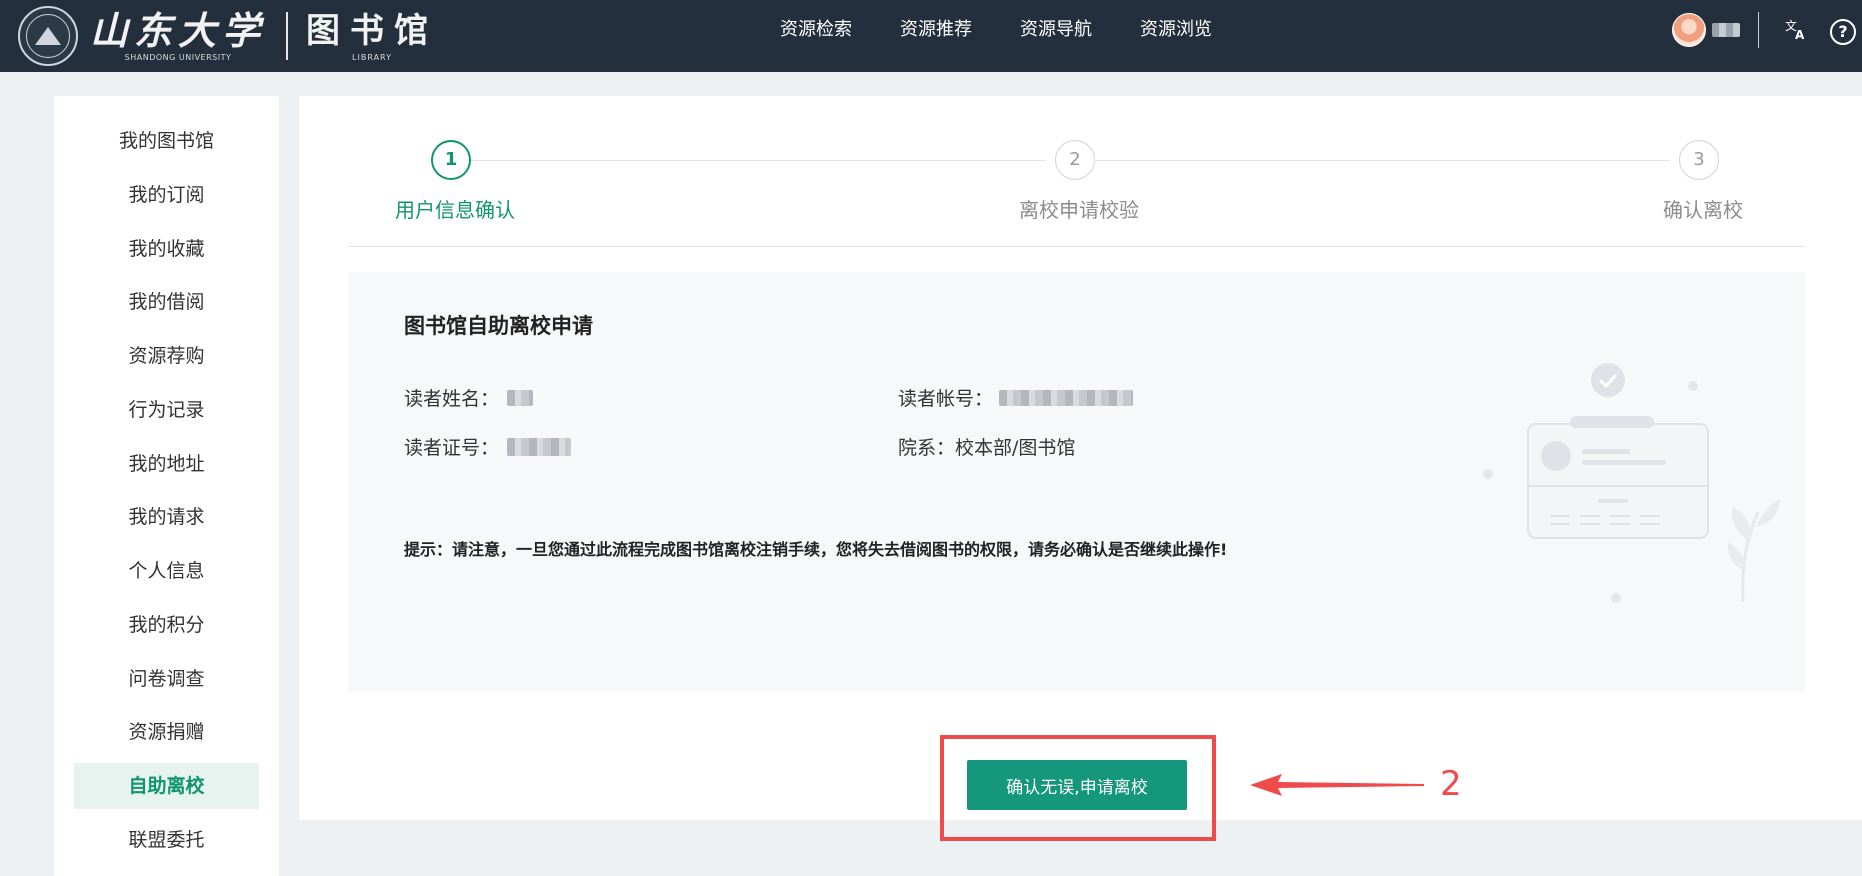 This screenshot has height=876, width=1862. I want to click on reader-card-value-redacted, so click(539, 446).